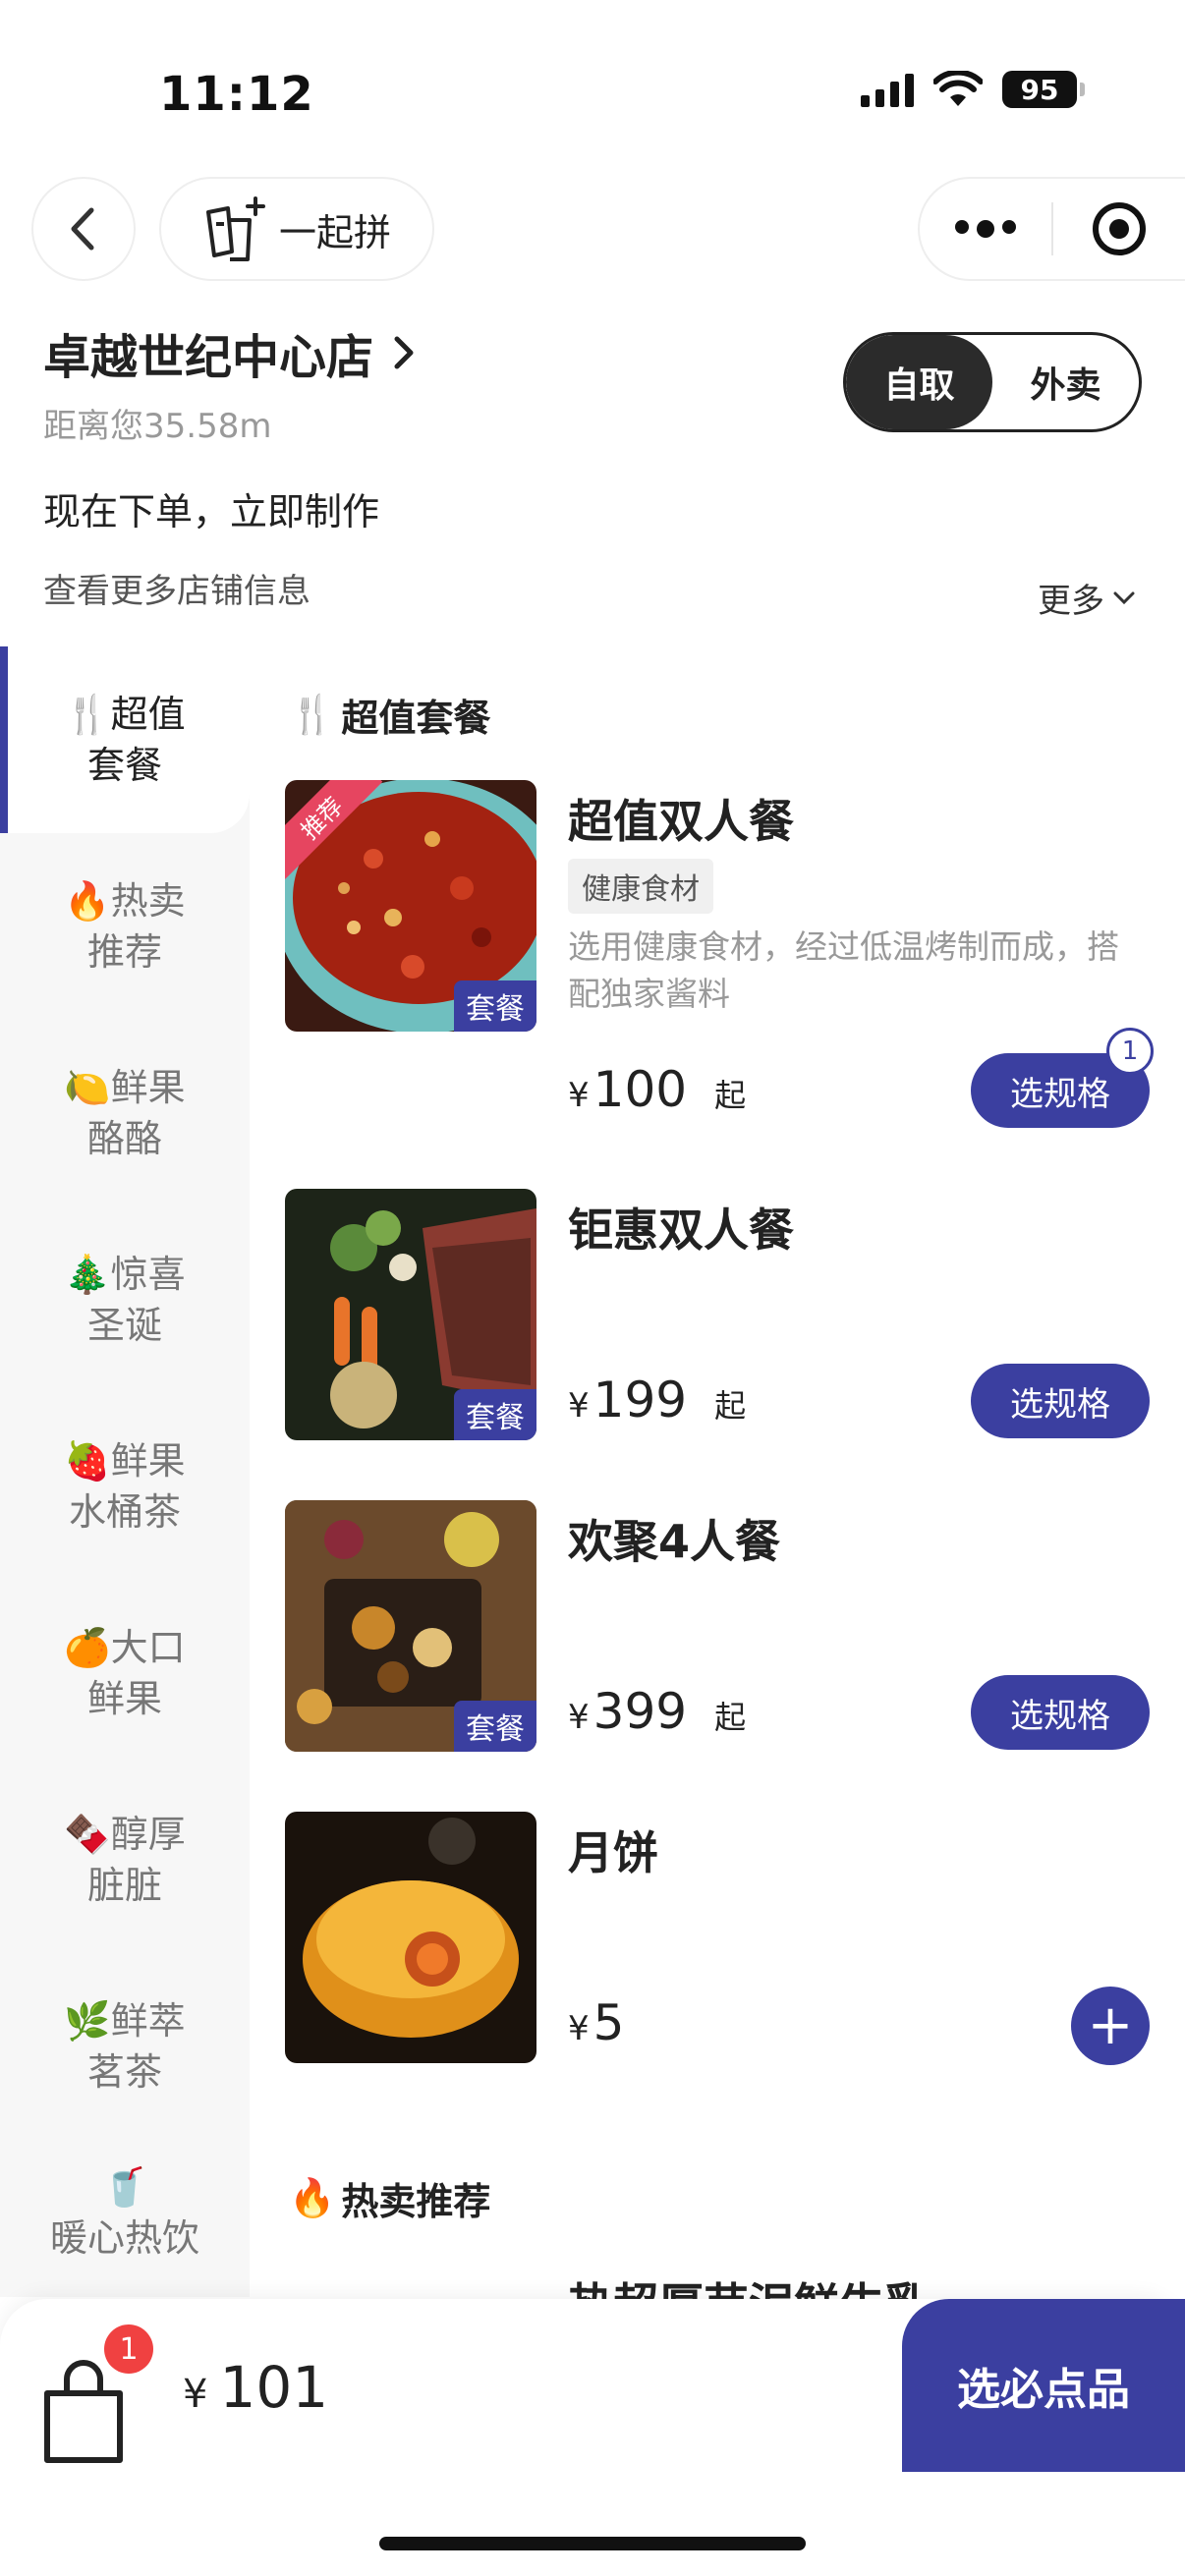 The image size is (1185, 2576). I want to click on product-name: 超值双人餐, so click(681, 821).